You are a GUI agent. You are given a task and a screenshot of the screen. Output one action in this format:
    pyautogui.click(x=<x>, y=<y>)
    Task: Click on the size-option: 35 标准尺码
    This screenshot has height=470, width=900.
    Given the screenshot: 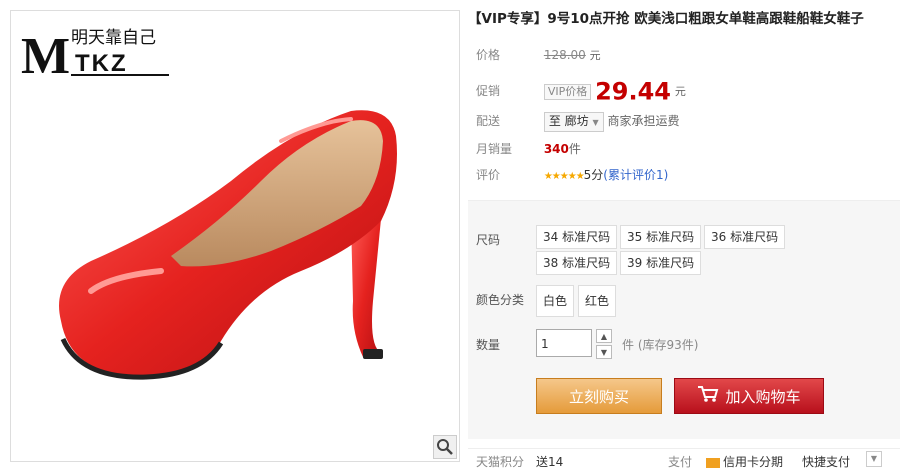 What is the action you would take?
    pyautogui.click(x=661, y=237)
    